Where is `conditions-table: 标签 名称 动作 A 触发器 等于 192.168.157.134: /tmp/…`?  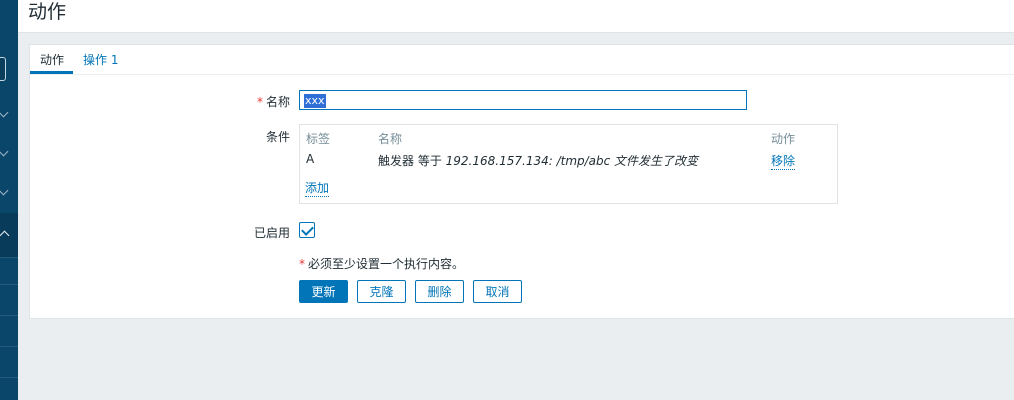
conditions-table: 标签 名称 动作 A 触发器 等于 192.168.157.134: /tmp/… is located at coordinates (568, 164).